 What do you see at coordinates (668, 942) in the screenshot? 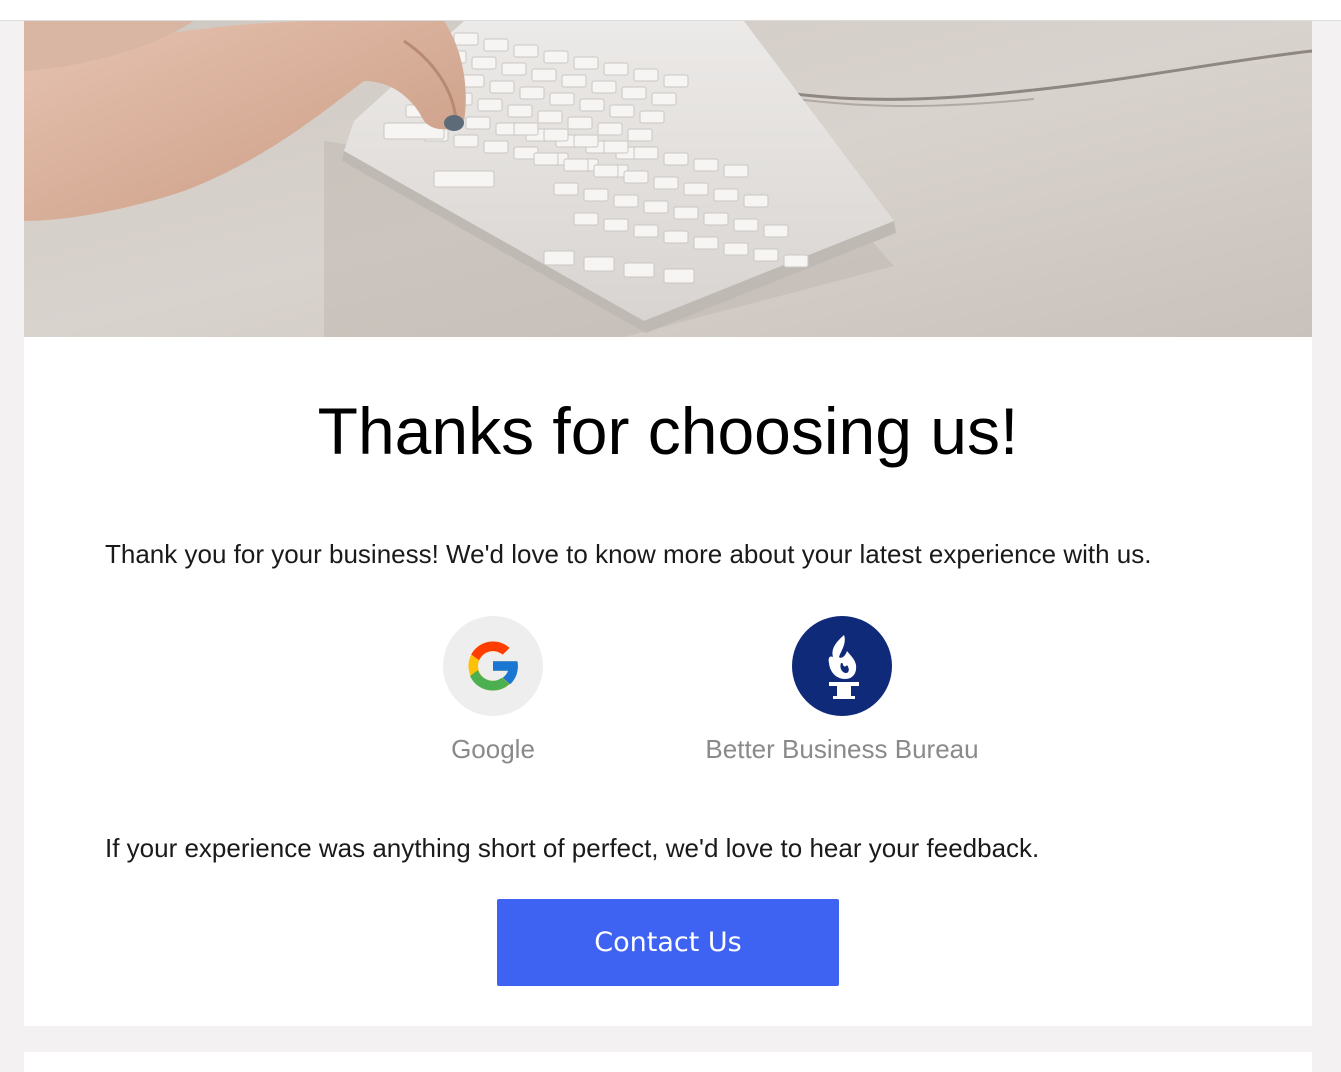
I see `contact-us-button: Contact Us` at bounding box center [668, 942].